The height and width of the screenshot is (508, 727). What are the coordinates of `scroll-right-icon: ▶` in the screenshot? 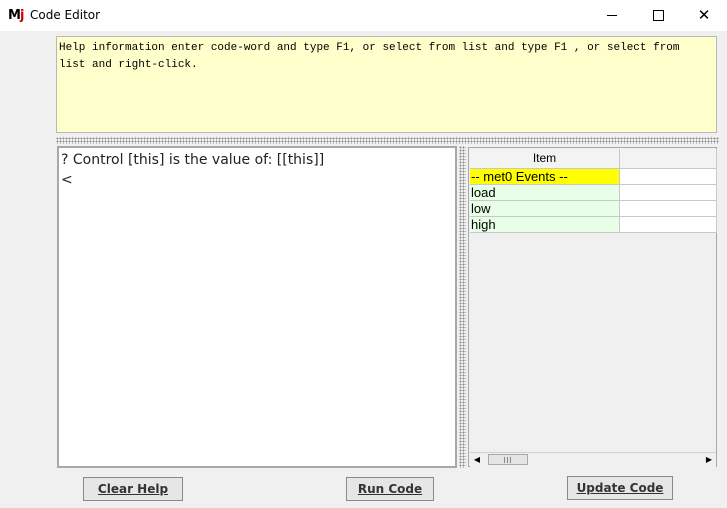 It's located at (709, 460).